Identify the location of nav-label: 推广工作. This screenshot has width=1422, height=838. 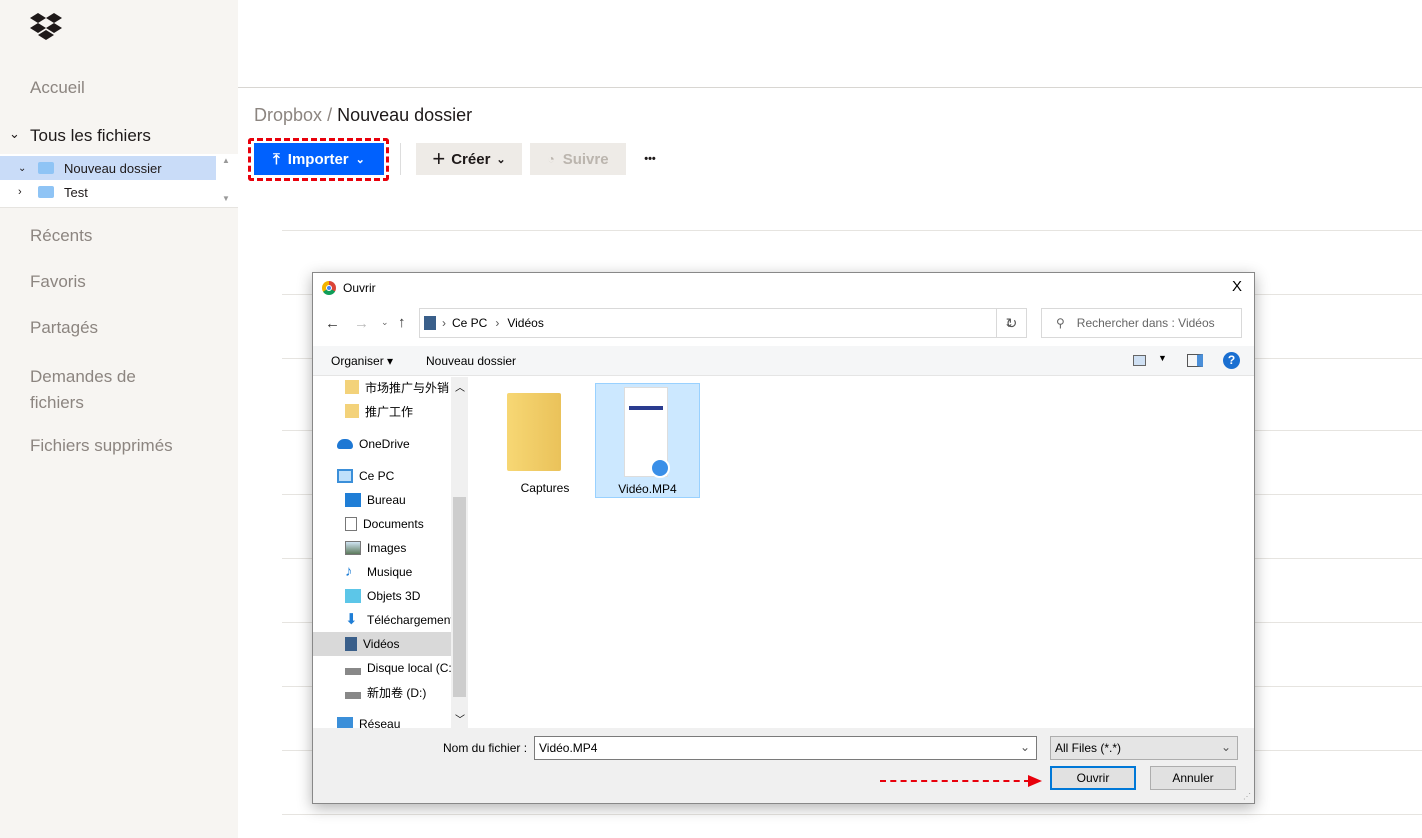
(389, 411).